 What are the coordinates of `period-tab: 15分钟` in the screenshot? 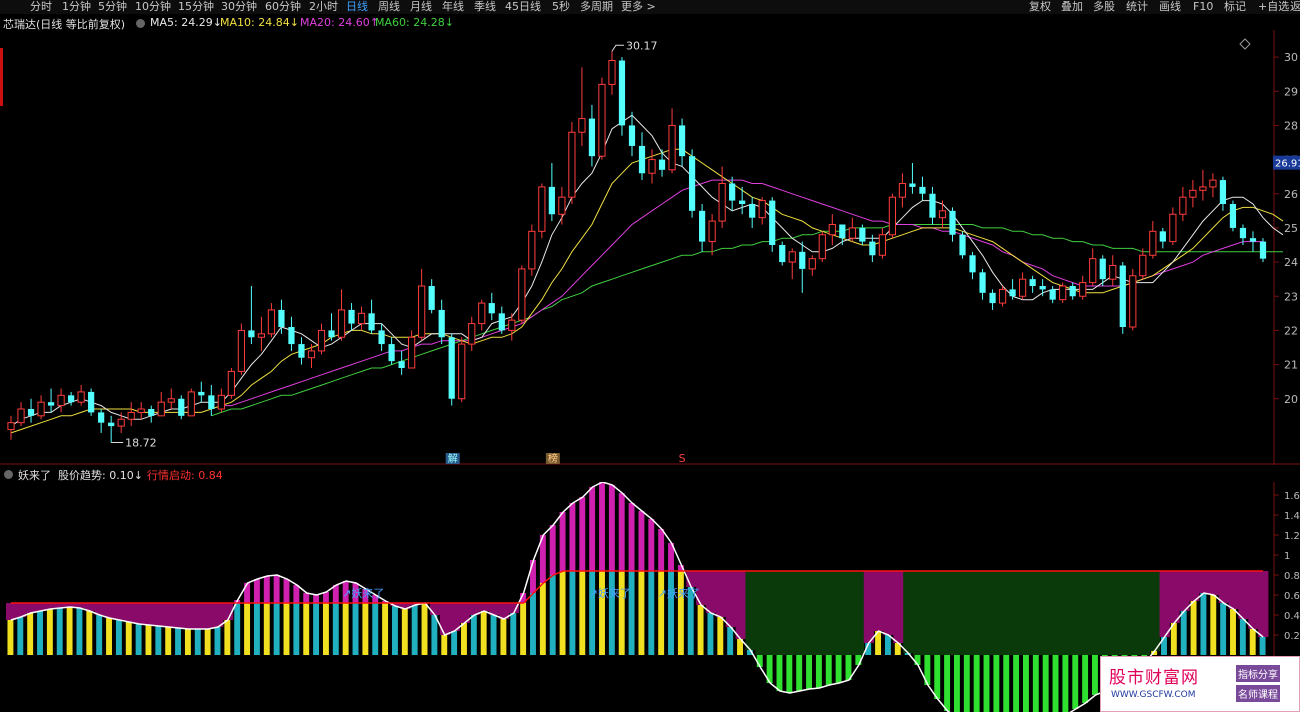 It's located at (196, 6).